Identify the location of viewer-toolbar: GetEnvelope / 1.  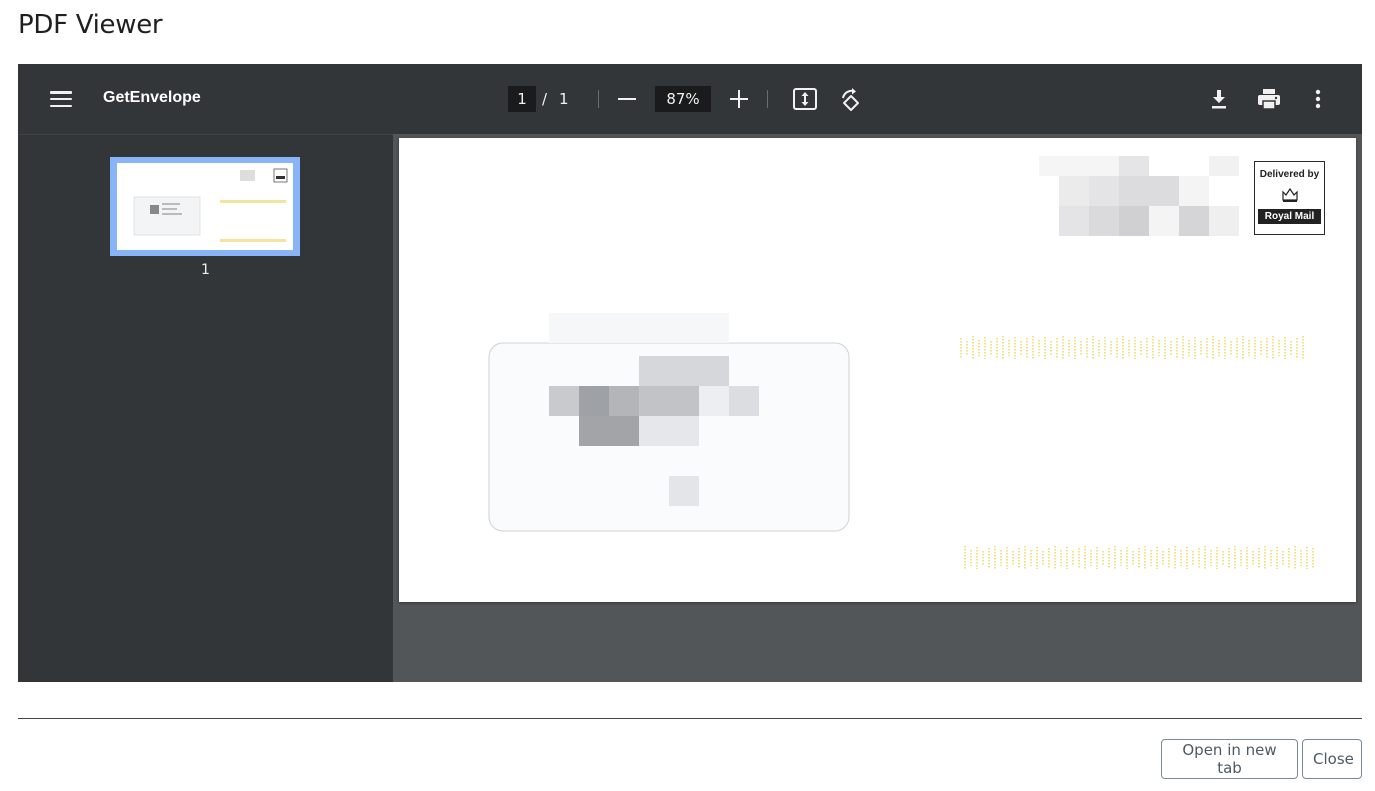
(690, 99).